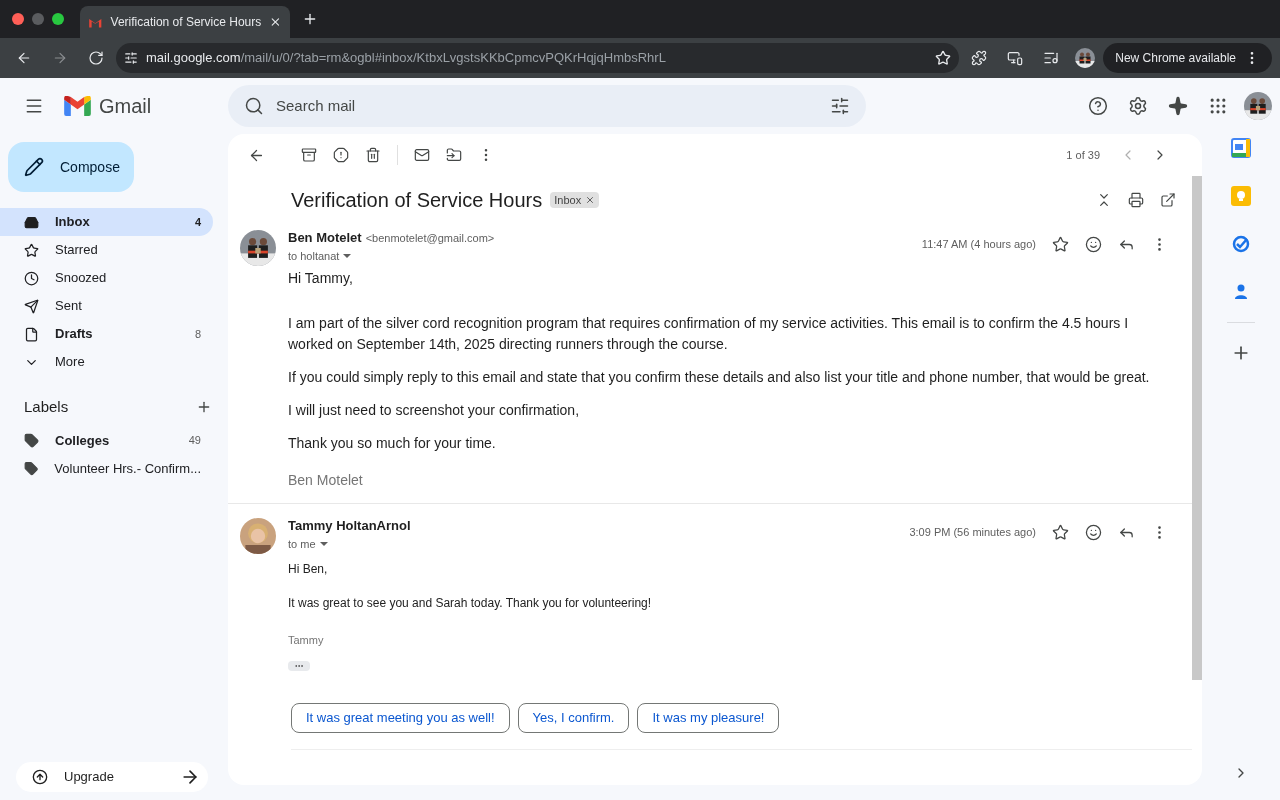 This screenshot has width=1280, height=800. Describe the element at coordinates (106, 222) in the screenshot. I see `nav-item: Inbox 4` at that location.